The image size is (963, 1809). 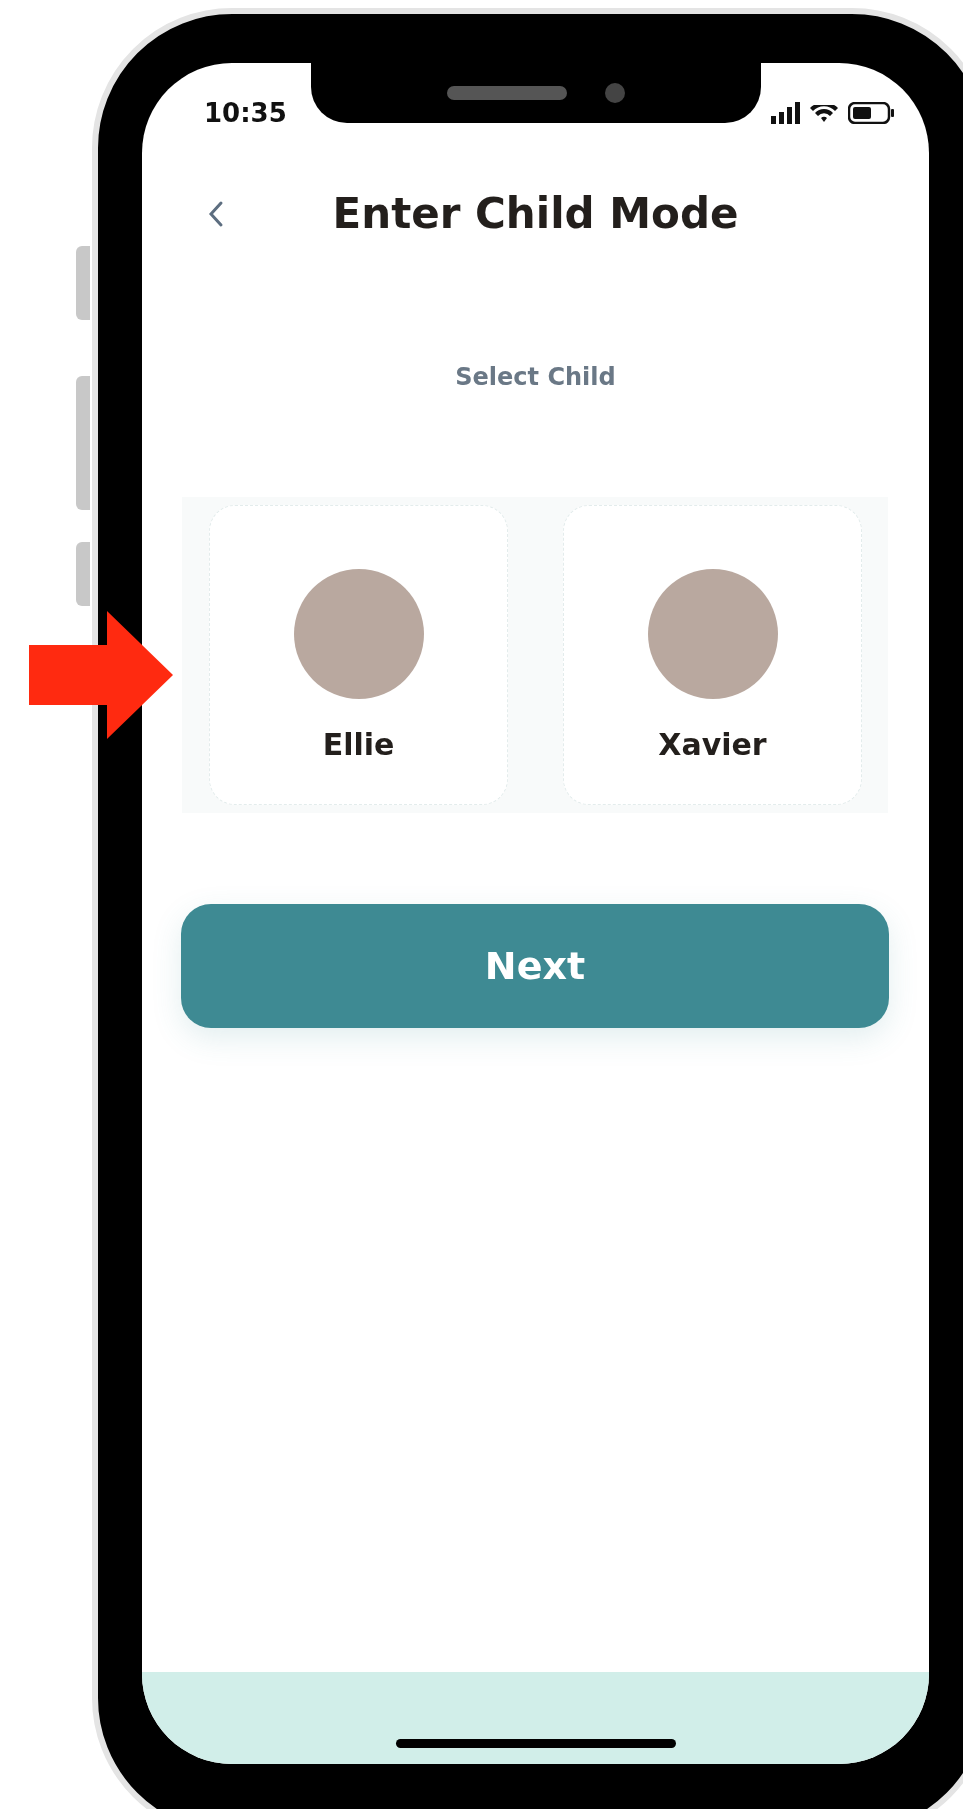 I want to click on back-chevron-icon, so click(x=216, y=213).